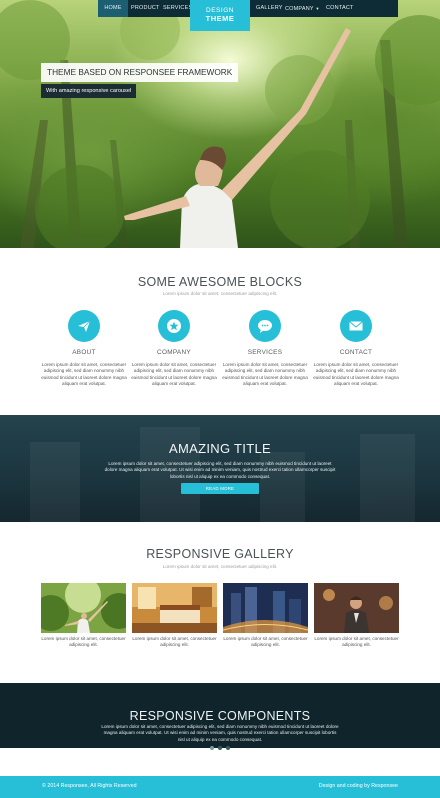  What do you see at coordinates (220, 448) in the screenshot?
I see `amazing-title: AMAZING TITLE` at bounding box center [220, 448].